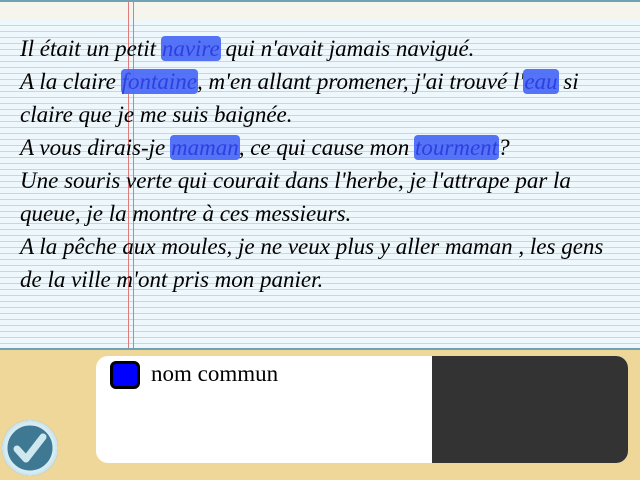 This screenshot has height=480, width=640. I want to click on text-segment: , ce qui cause mon, so click(327, 147).